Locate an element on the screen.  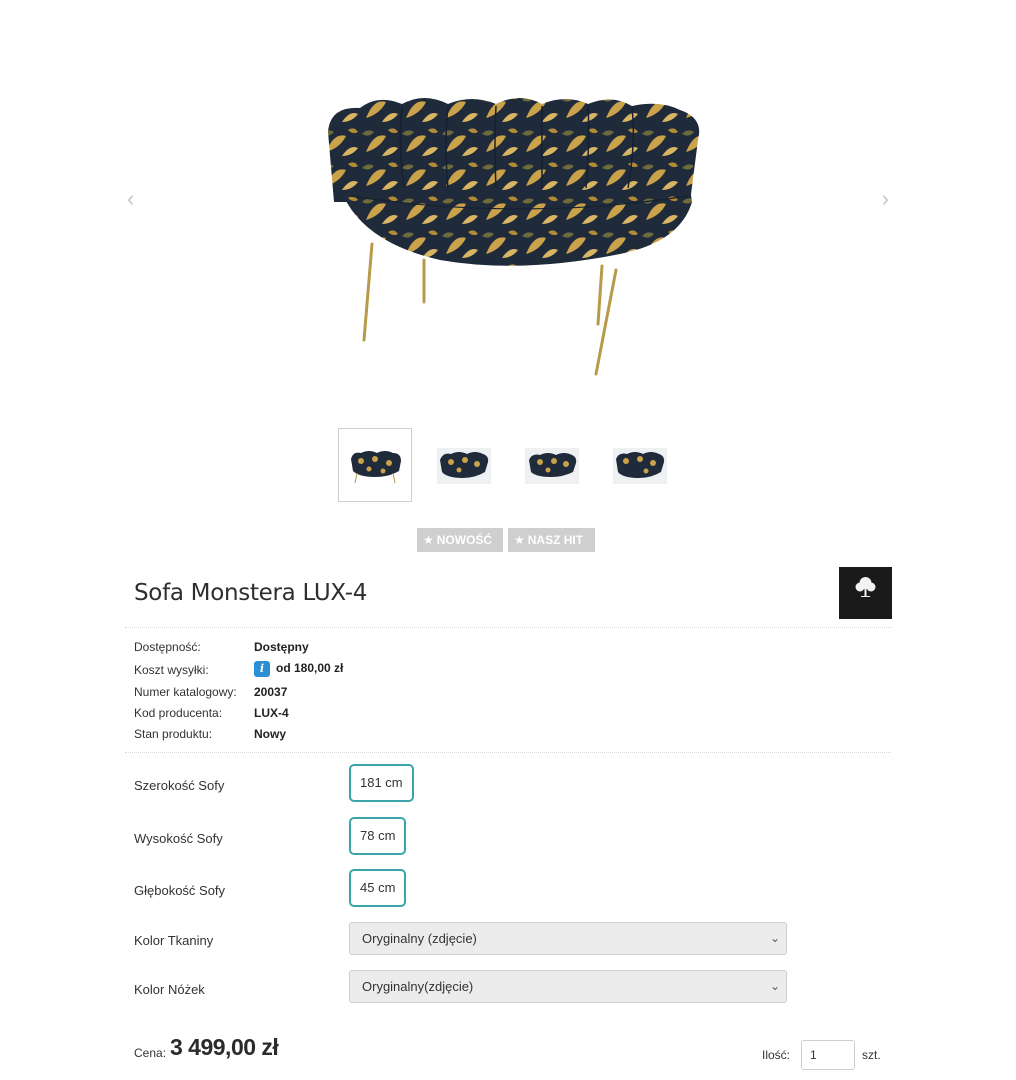
quantity-label: Ilość: is located at coordinates (776, 1055).